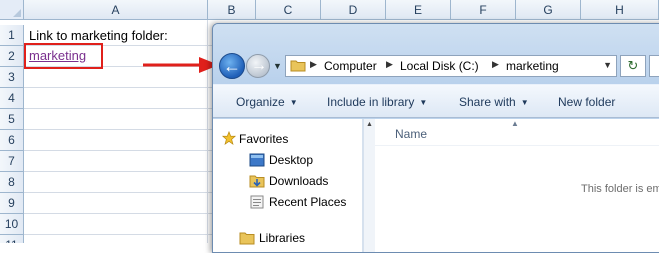  What do you see at coordinates (487, 102) in the screenshot?
I see `share-label: Share with` at bounding box center [487, 102].